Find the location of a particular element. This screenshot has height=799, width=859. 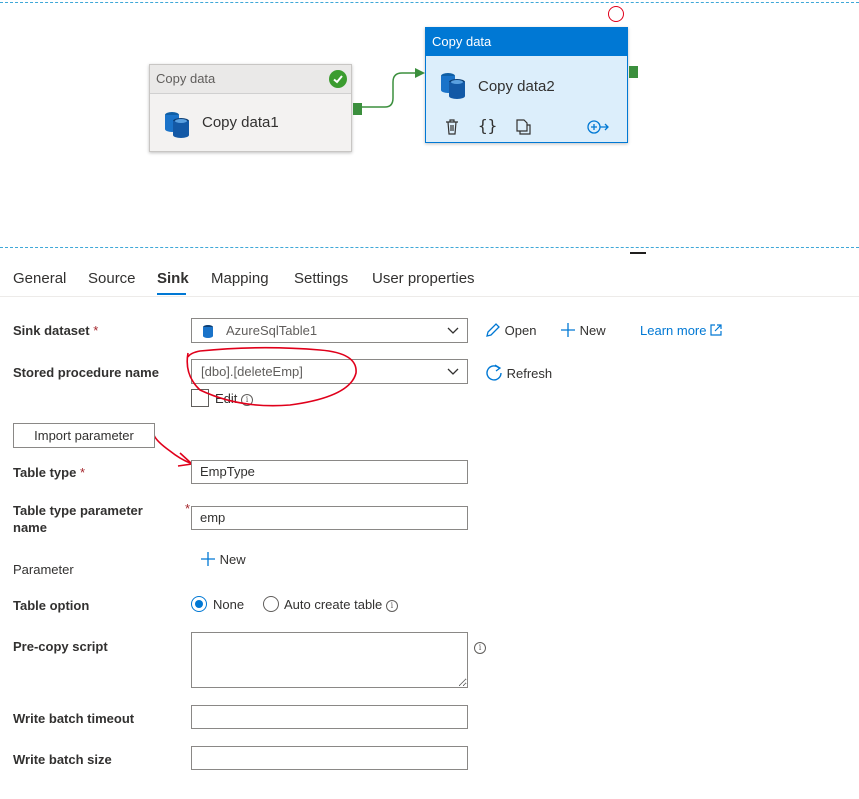

active-tab-indicator is located at coordinates (171, 294).